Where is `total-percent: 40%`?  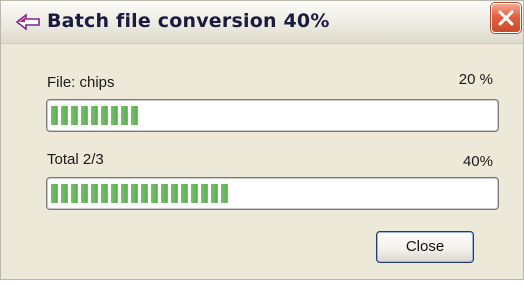
total-percent: 40% is located at coordinates (477, 161).